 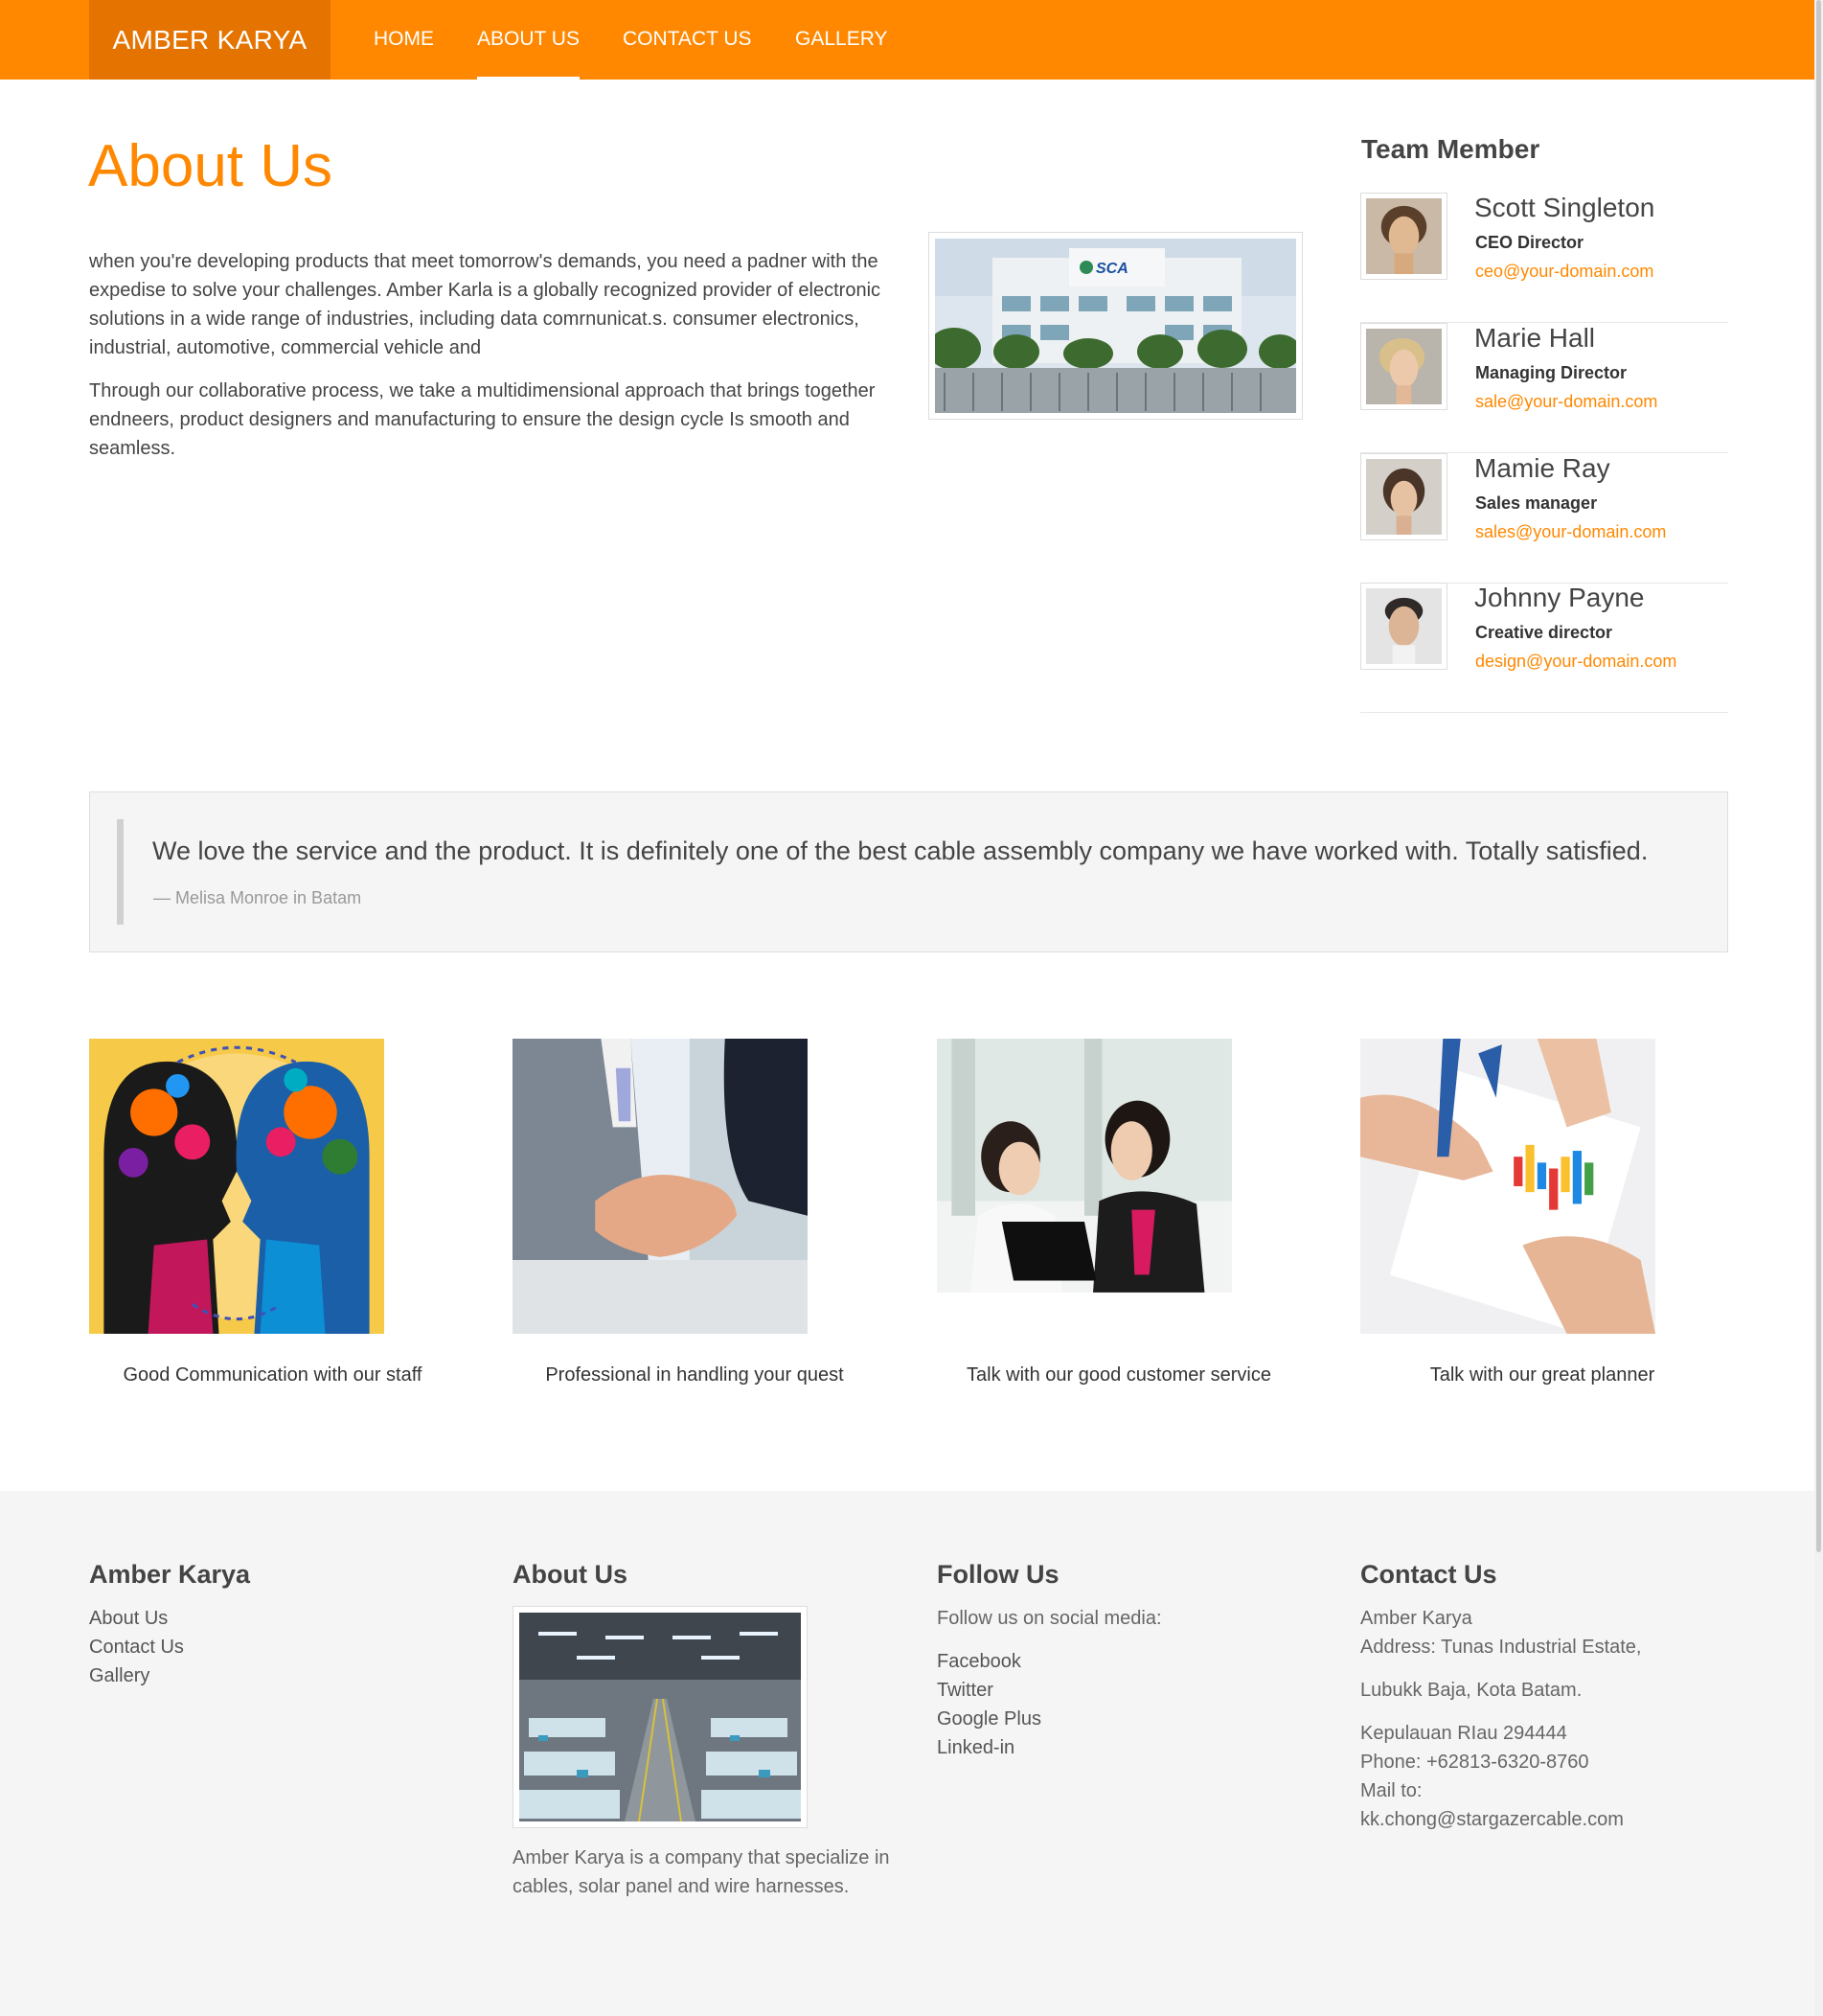 What do you see at coordinates (1119, 1375) in the screenshot?
I see `feature-caption: Talk with our good customer service` at bounding box center [1119, 1375].